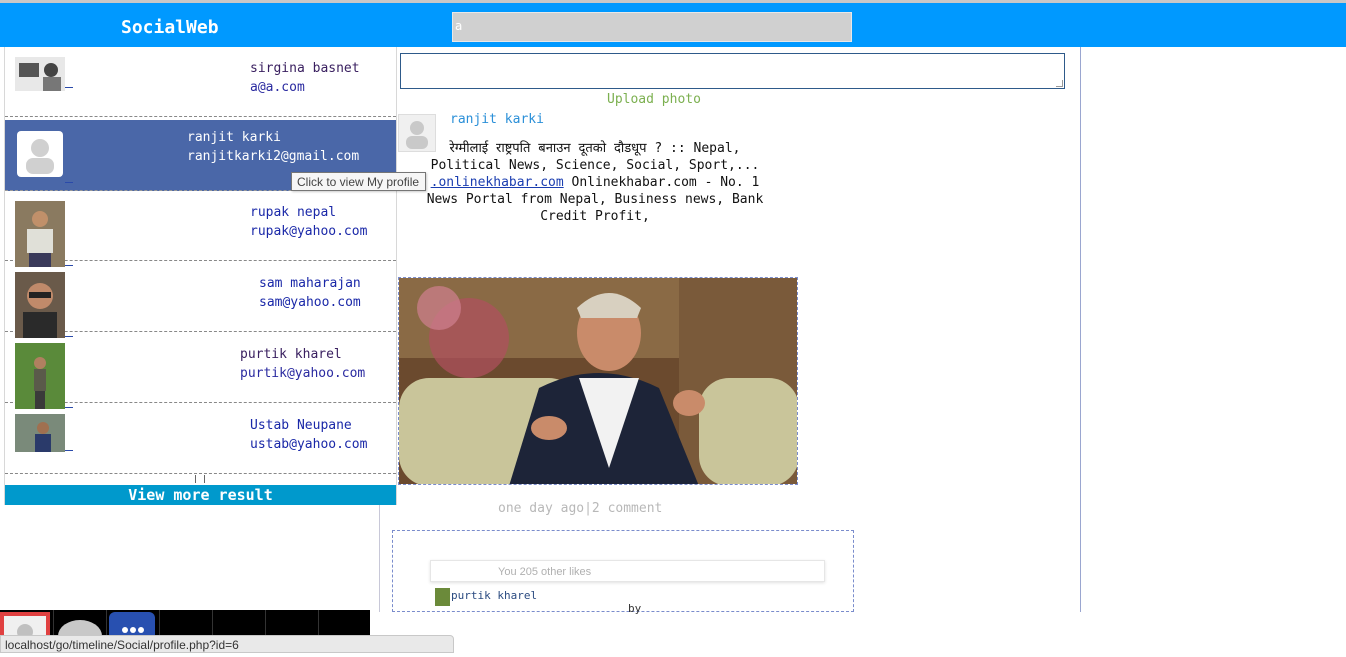 The image size is (1346, 657). Describe the element at coordinates (497, 182) in the screenshot. I see `post-link: .onlinekhabar.com` at that location.